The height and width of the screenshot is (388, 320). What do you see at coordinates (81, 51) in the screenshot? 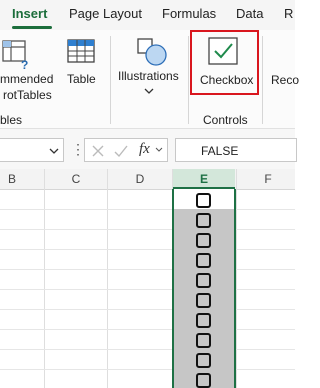
I see `table-icon` at bounding box center [81, 51].